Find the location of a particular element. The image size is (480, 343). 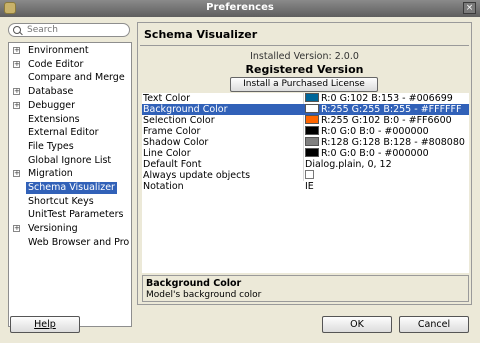

property-name: Line Color is located at coordinates (167, 153).